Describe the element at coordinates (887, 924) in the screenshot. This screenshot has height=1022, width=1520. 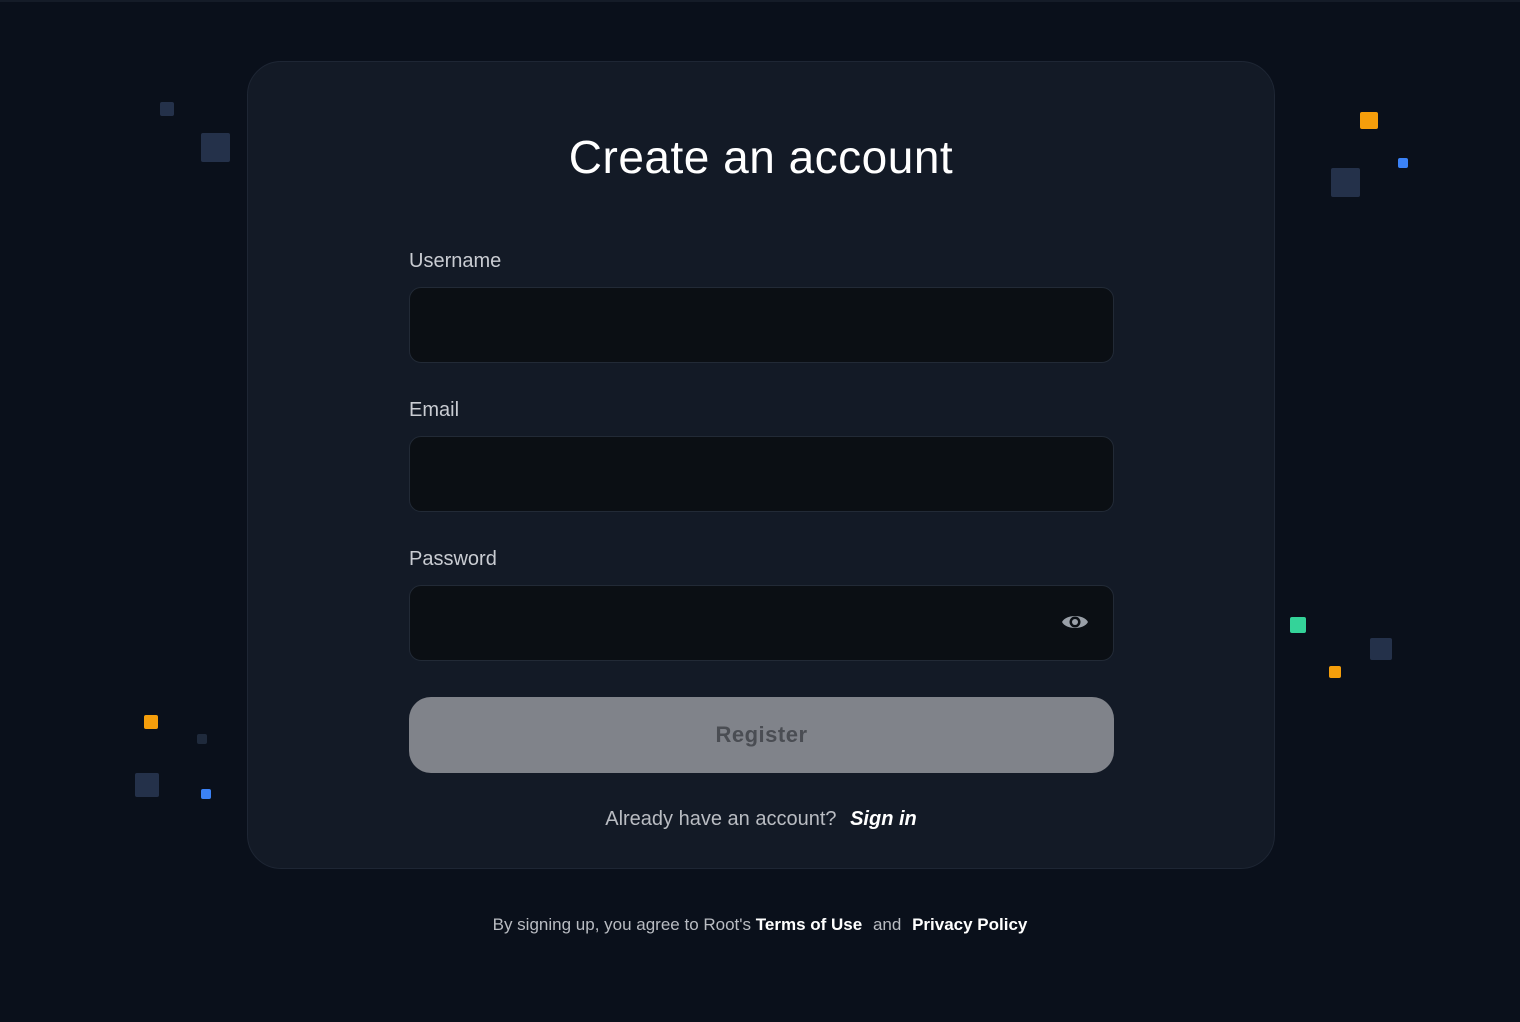
I see `footer-and: and` at that location.